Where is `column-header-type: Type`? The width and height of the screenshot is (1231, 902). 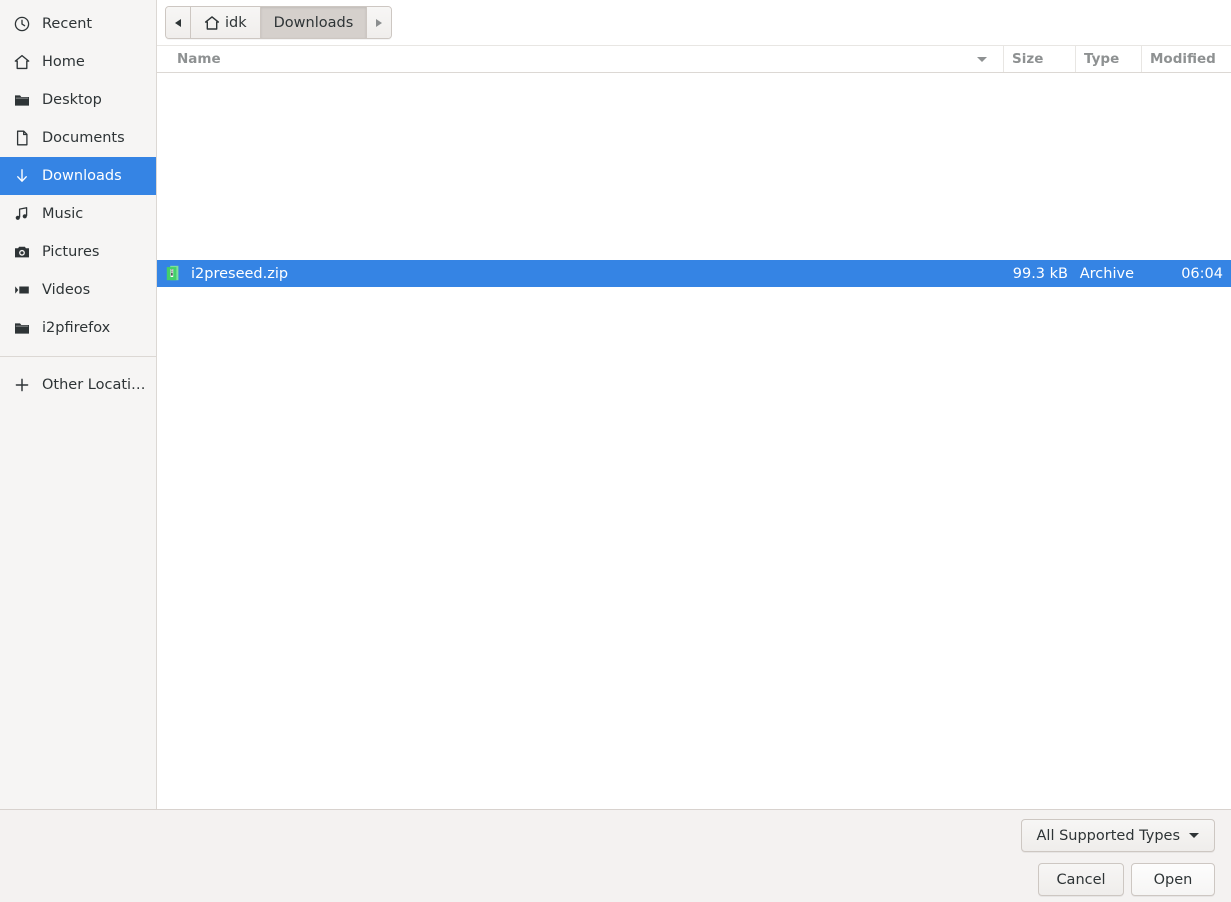 column-header-type: Type is located at coordinates (1109, 59).